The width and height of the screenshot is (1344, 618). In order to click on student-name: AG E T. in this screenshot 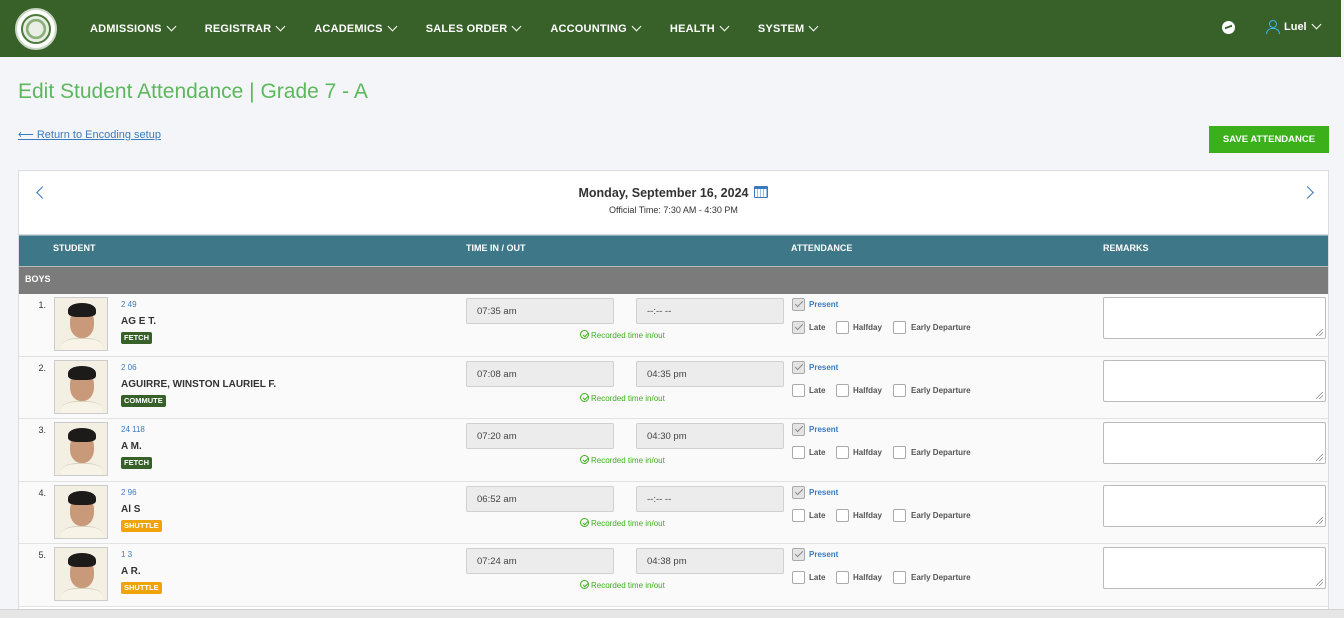, I will do `click(139, 321)`.